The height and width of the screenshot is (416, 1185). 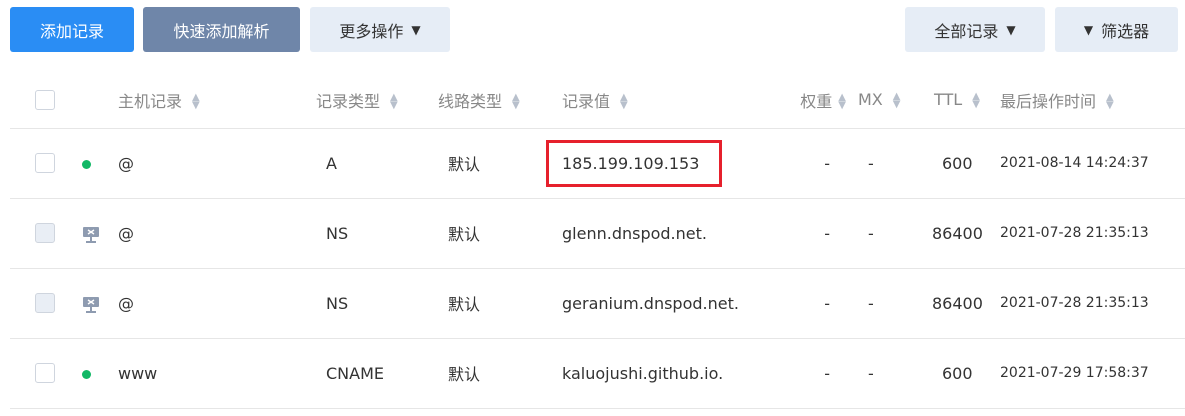 I want to click on select-all-checkbox, so click(x=45, y=100).